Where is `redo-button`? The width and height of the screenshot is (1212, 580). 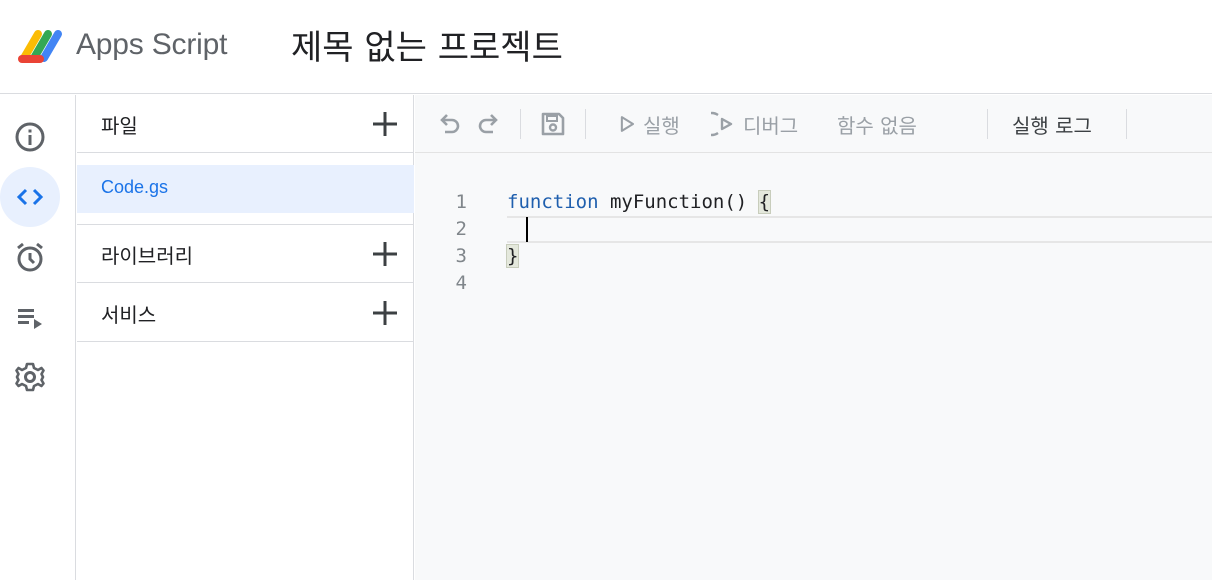
redo-button is located at coordinates (489, 124).